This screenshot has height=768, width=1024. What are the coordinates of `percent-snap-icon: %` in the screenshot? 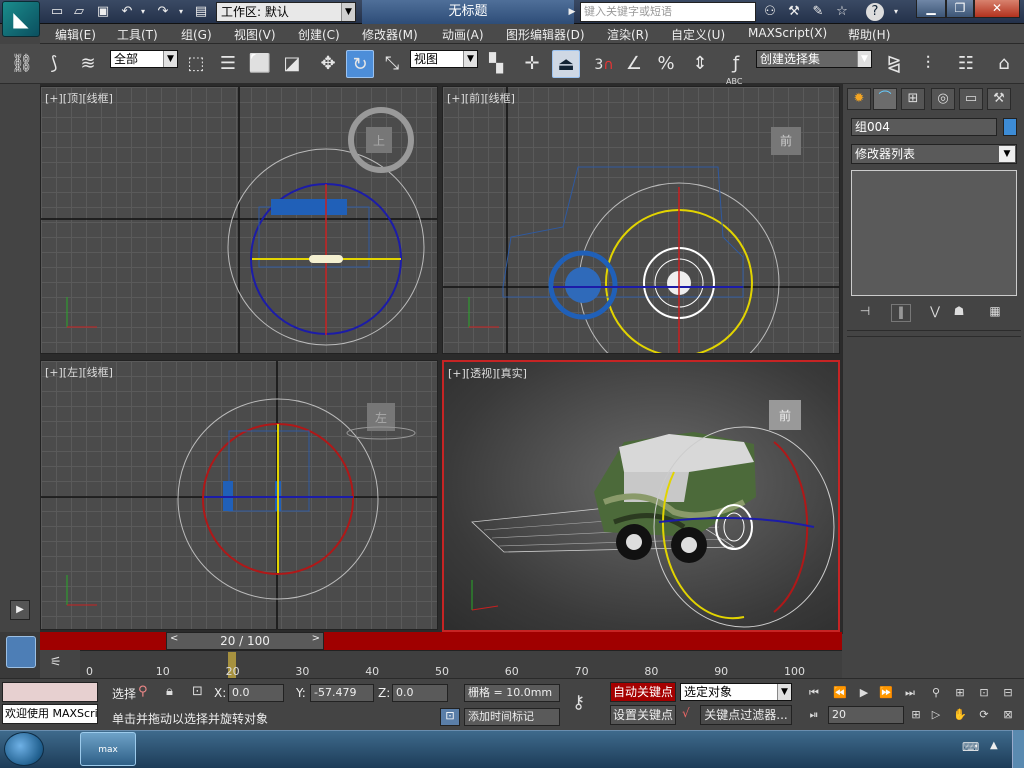 It's located at (666, 64).